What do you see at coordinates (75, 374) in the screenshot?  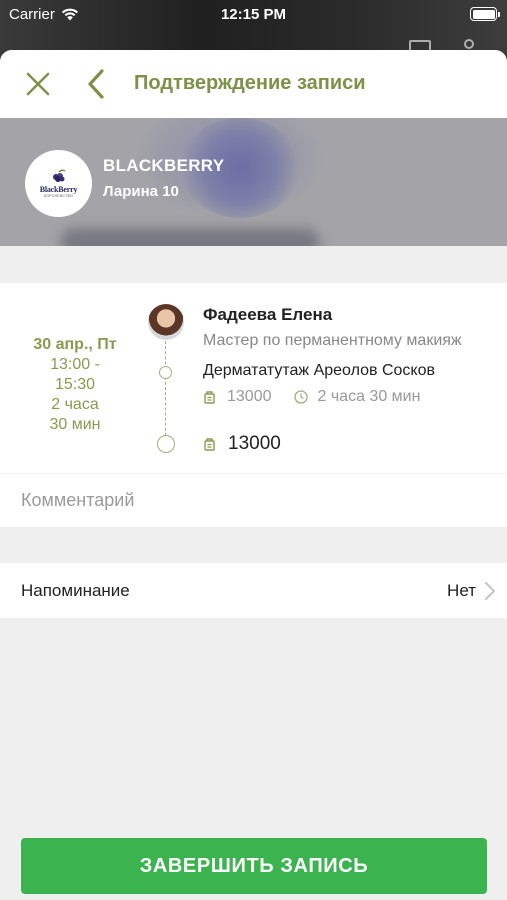 I see `appointment-time: 13:00 - 15:30` at bounding box center [75, 374].